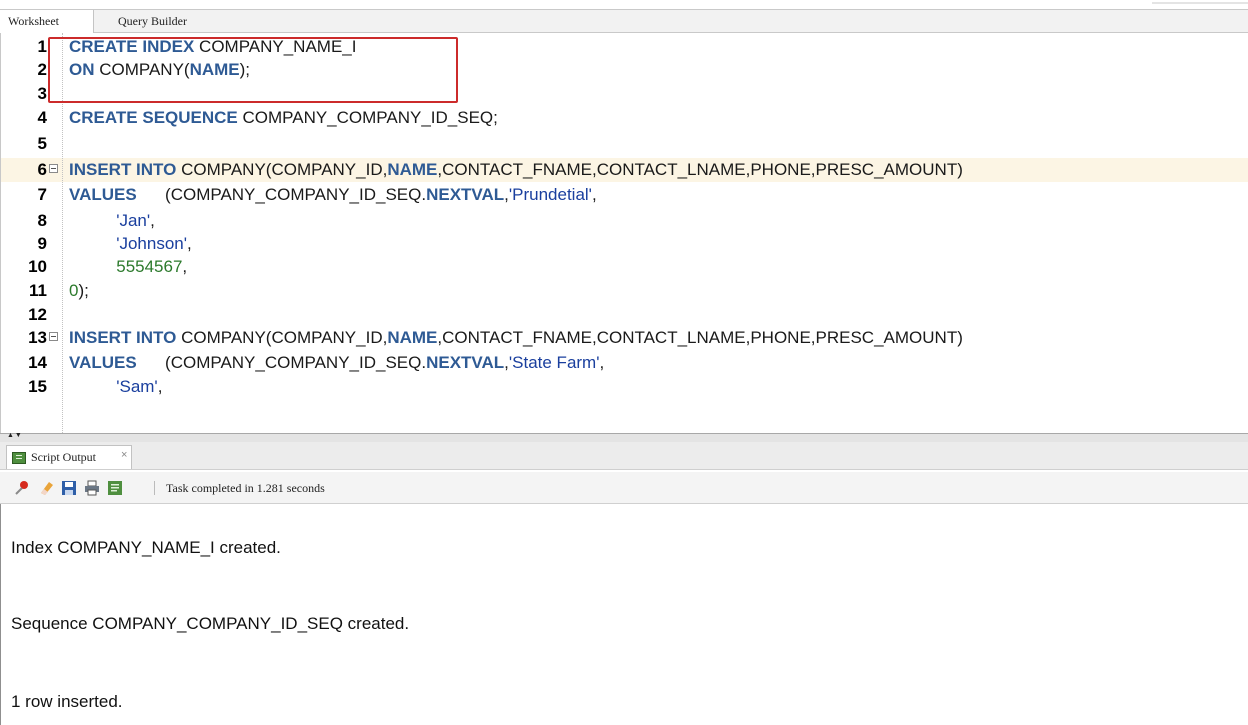 The image size is (1248, 725). What do you see at coordinates (624, 117) in the screenshot?
I see `code-line: 4 CREATE SEQUENCE COMPANY_COMPANY_ID_SEQ;` at bounding box center [624, 117].